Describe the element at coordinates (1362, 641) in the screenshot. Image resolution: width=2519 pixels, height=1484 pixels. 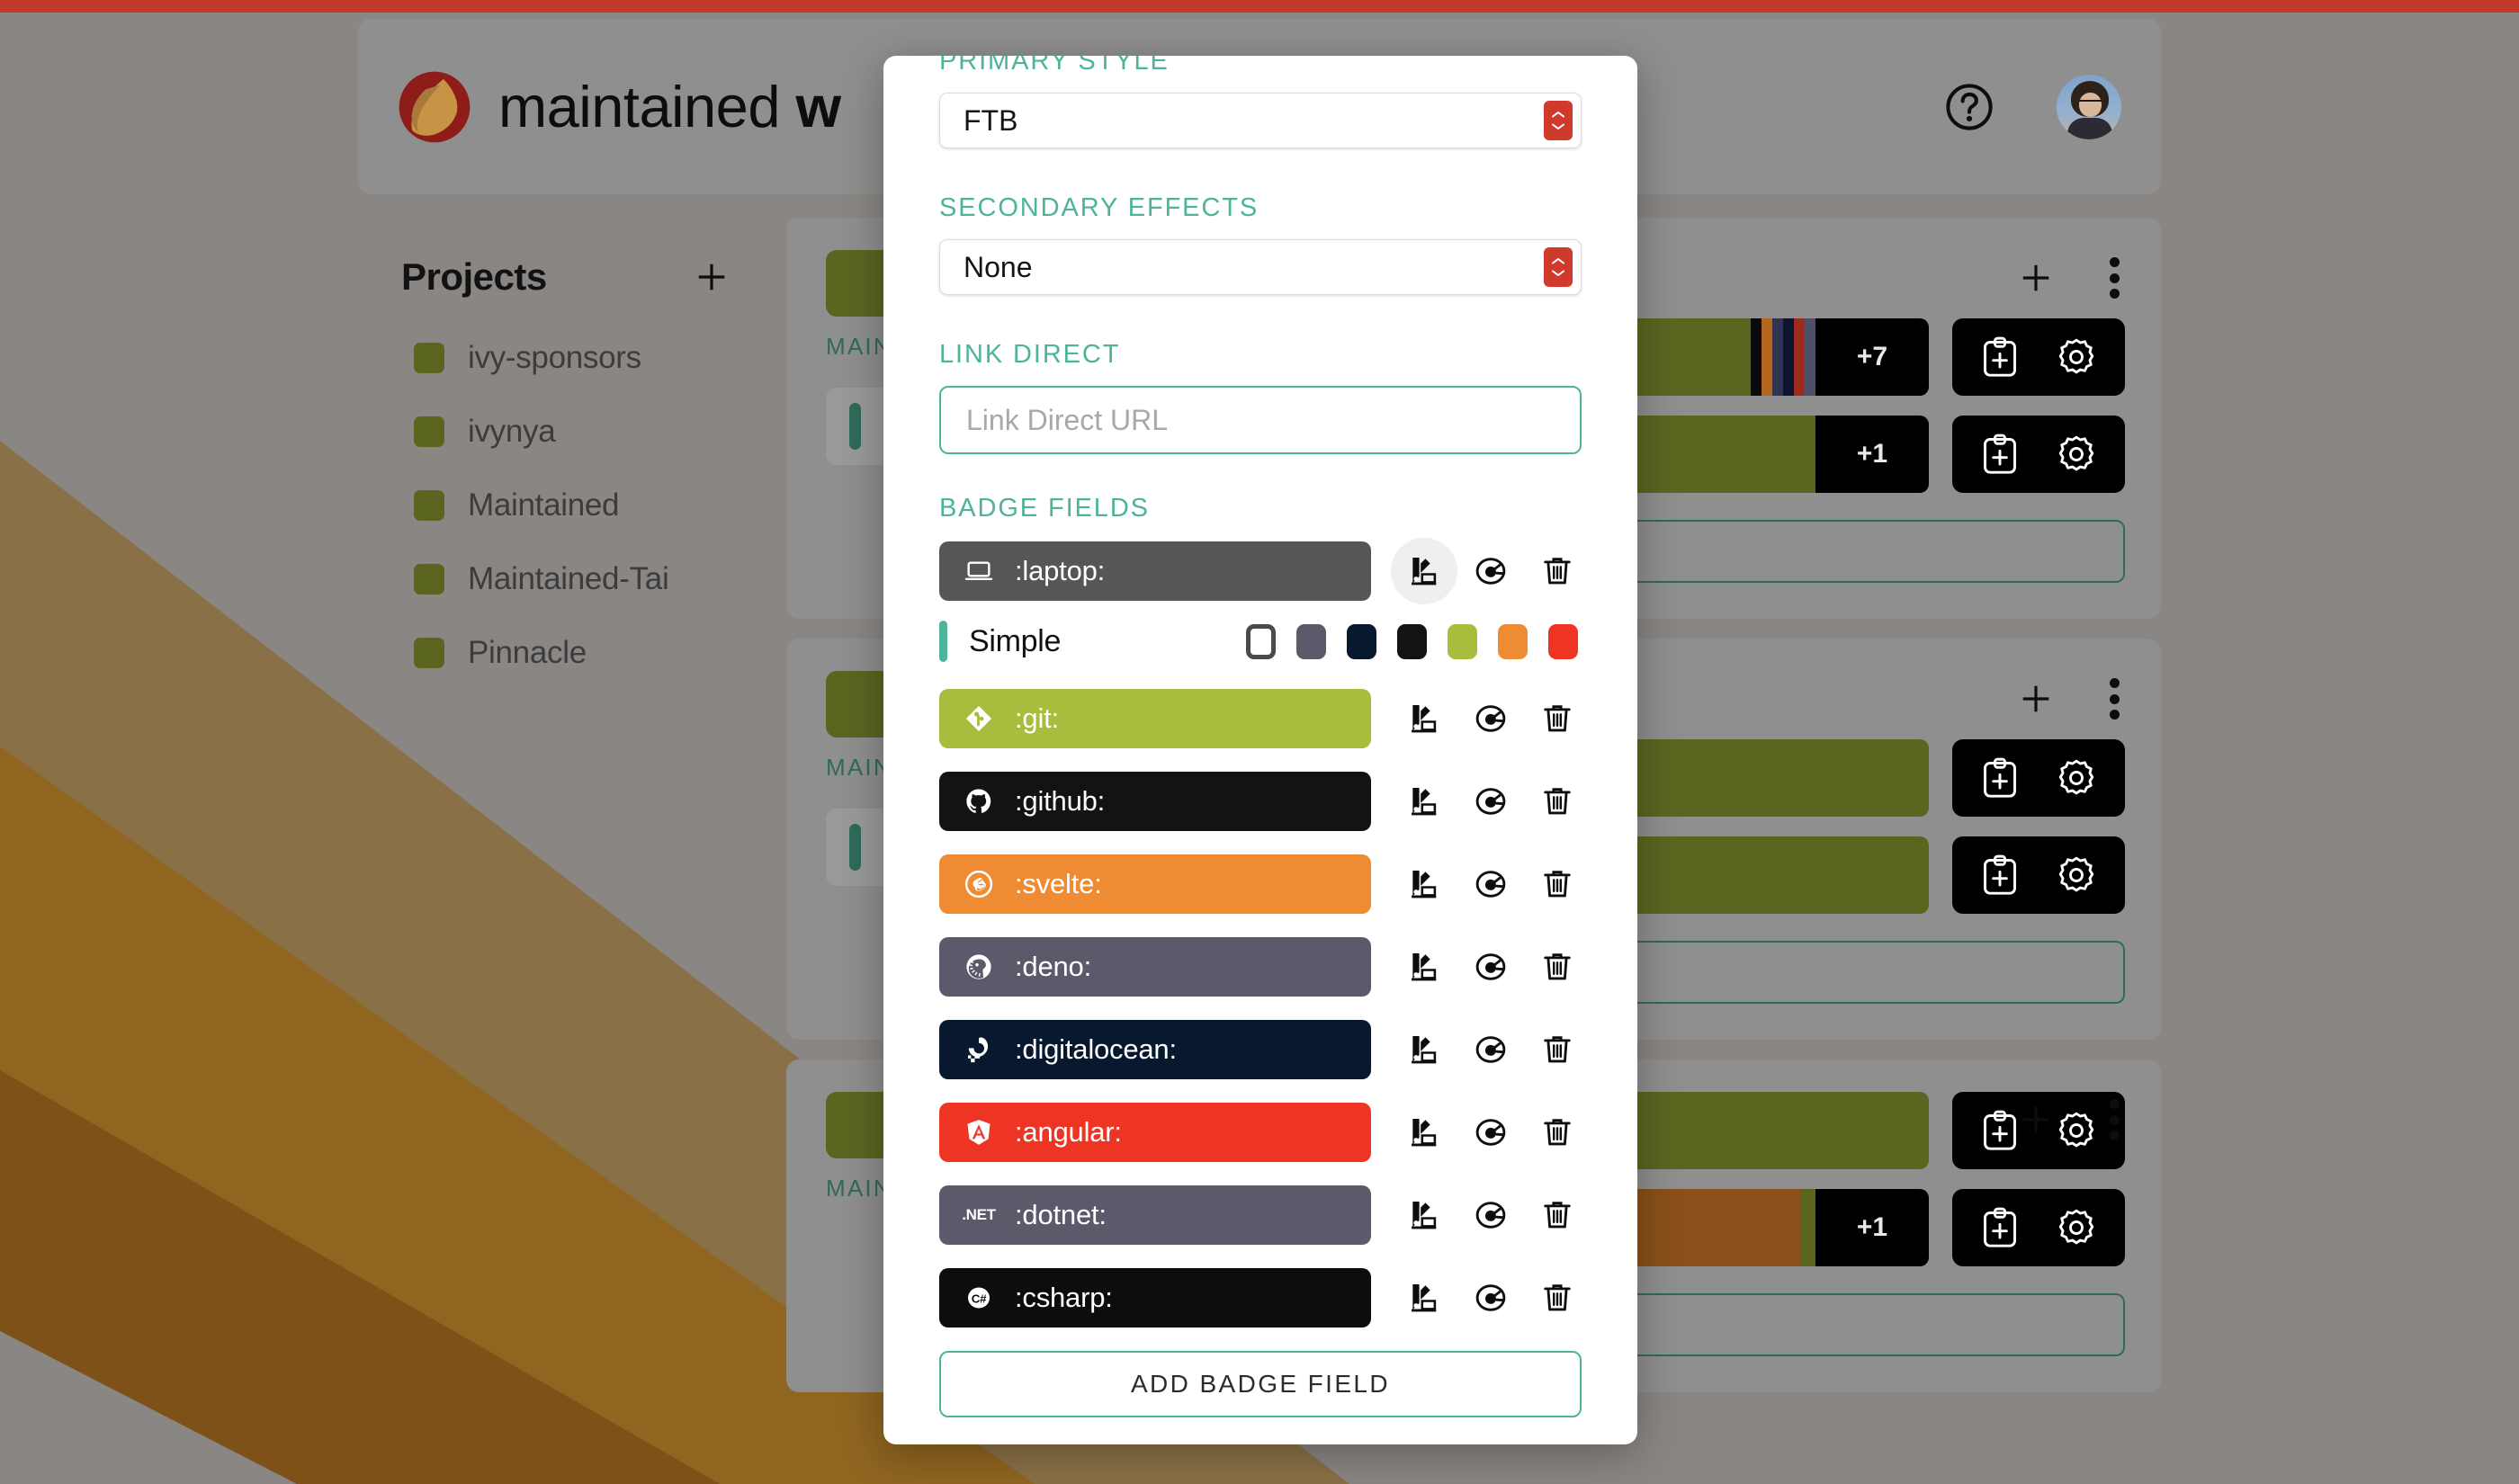
I see `color-swatch-navy` at that location.